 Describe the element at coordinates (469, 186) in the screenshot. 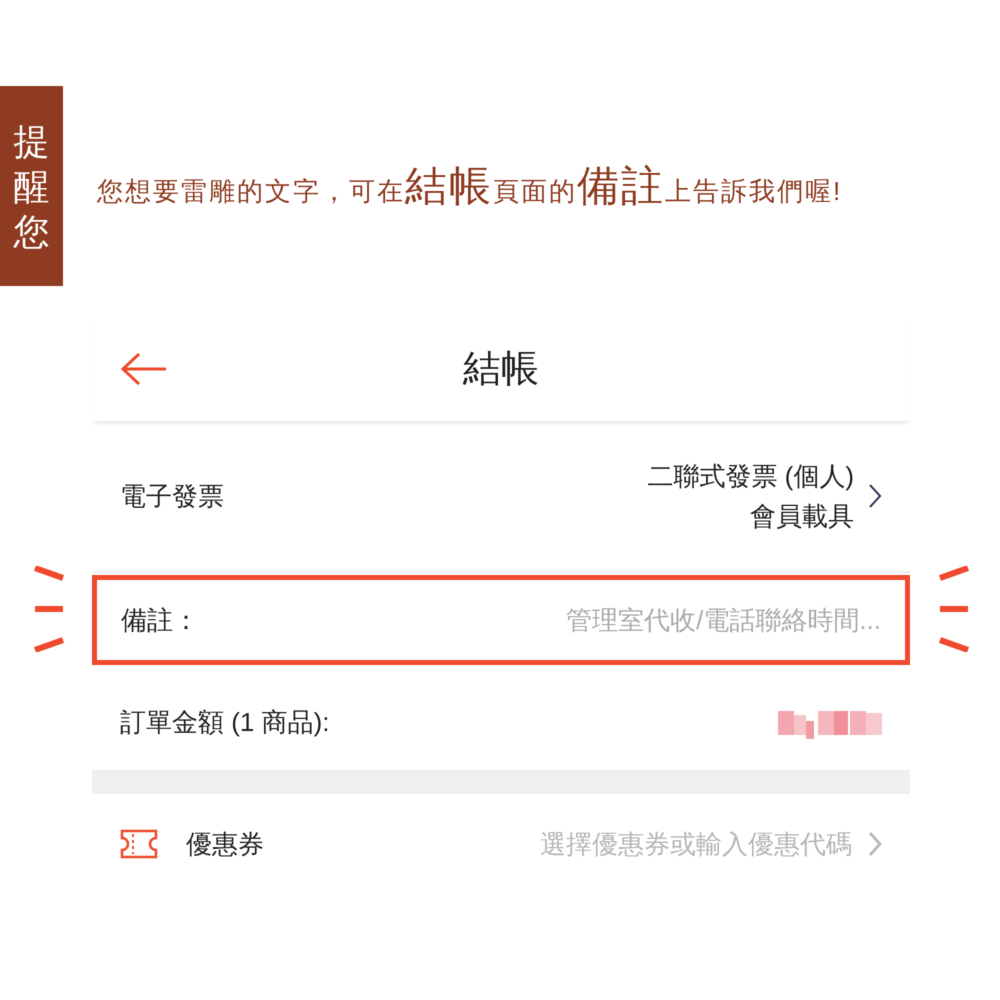

I see `notice-text: 您想要雷雕的文字，可在結帳頁面的備註上告訴我們喔!` at that location.